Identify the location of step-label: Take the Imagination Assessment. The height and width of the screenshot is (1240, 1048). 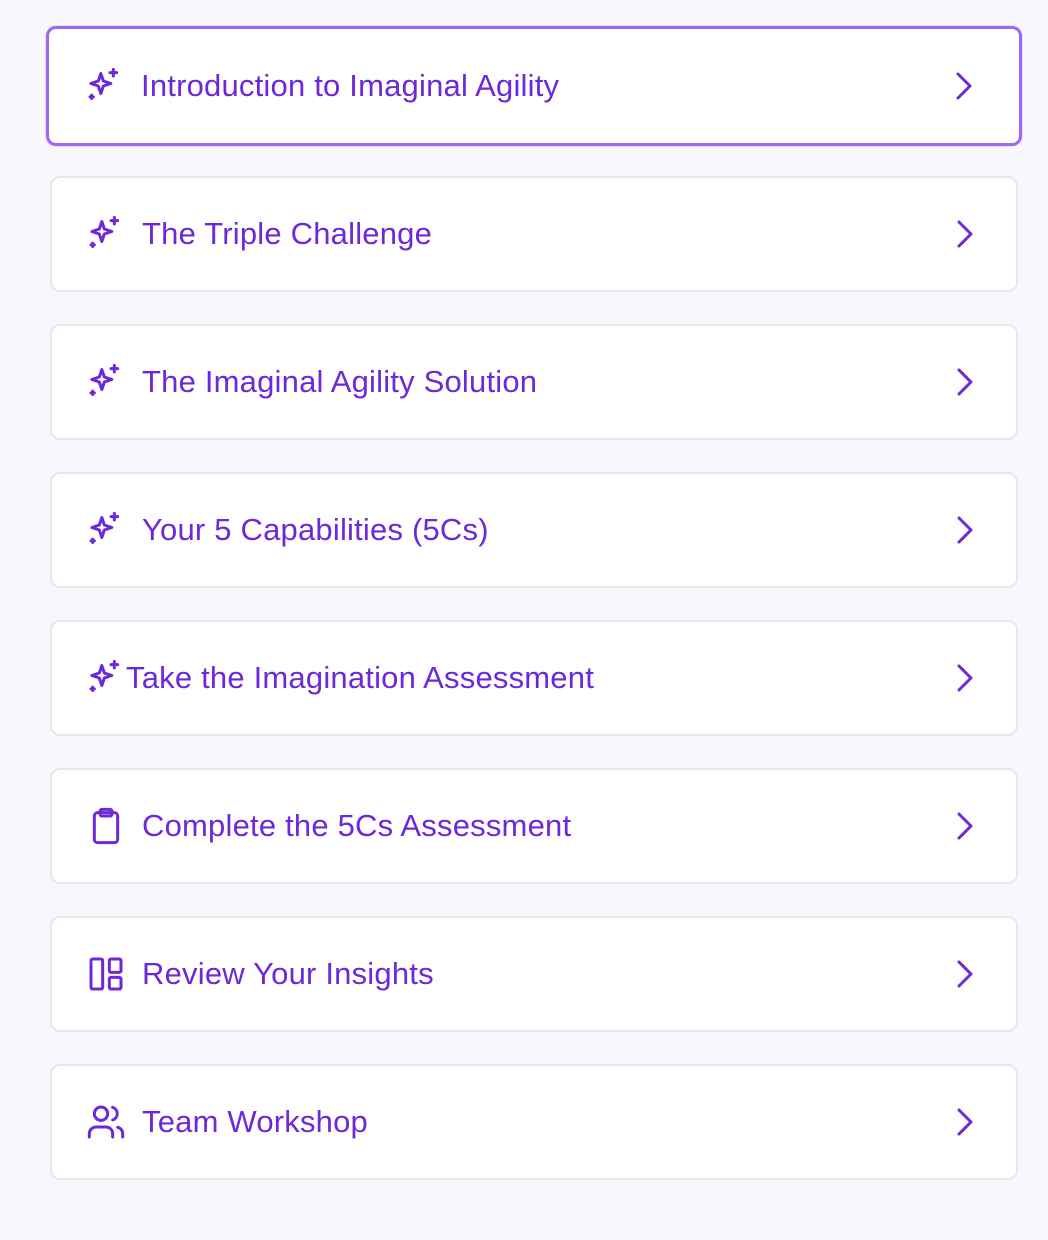
(360, 677).